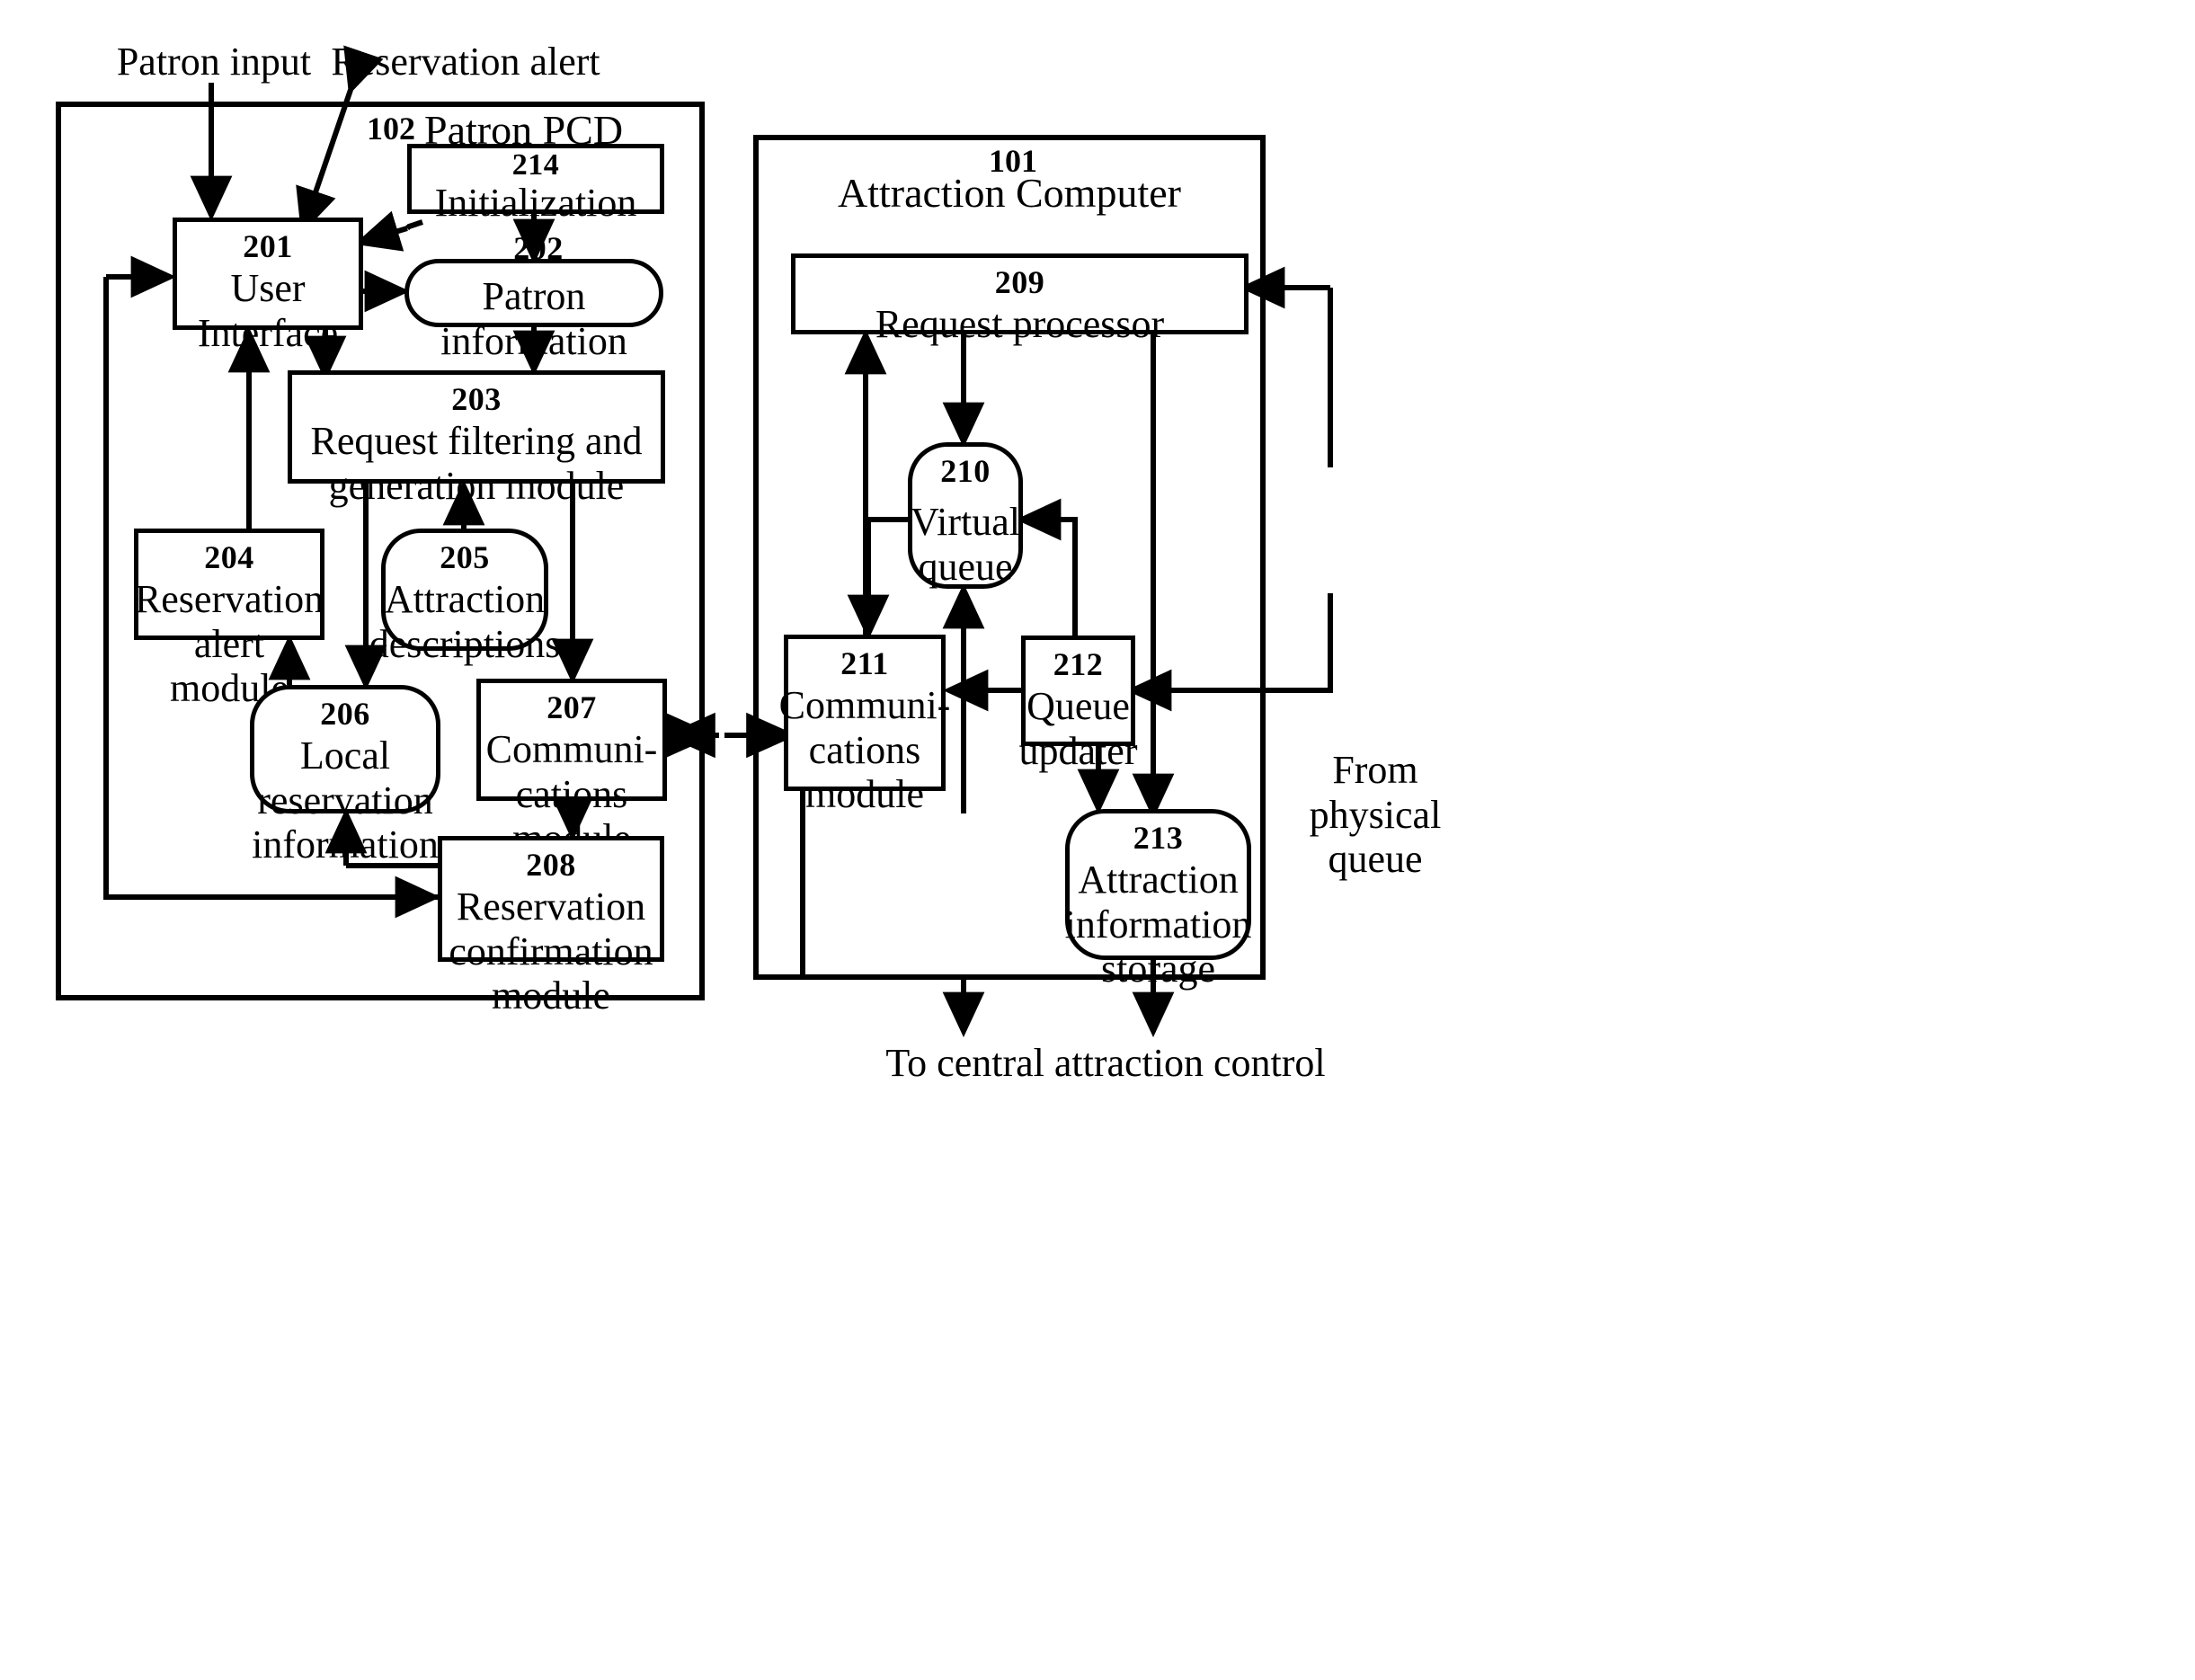 The image size is (2195, 1680). I want to click on node-ref-209: 209, so click(1019, 282).